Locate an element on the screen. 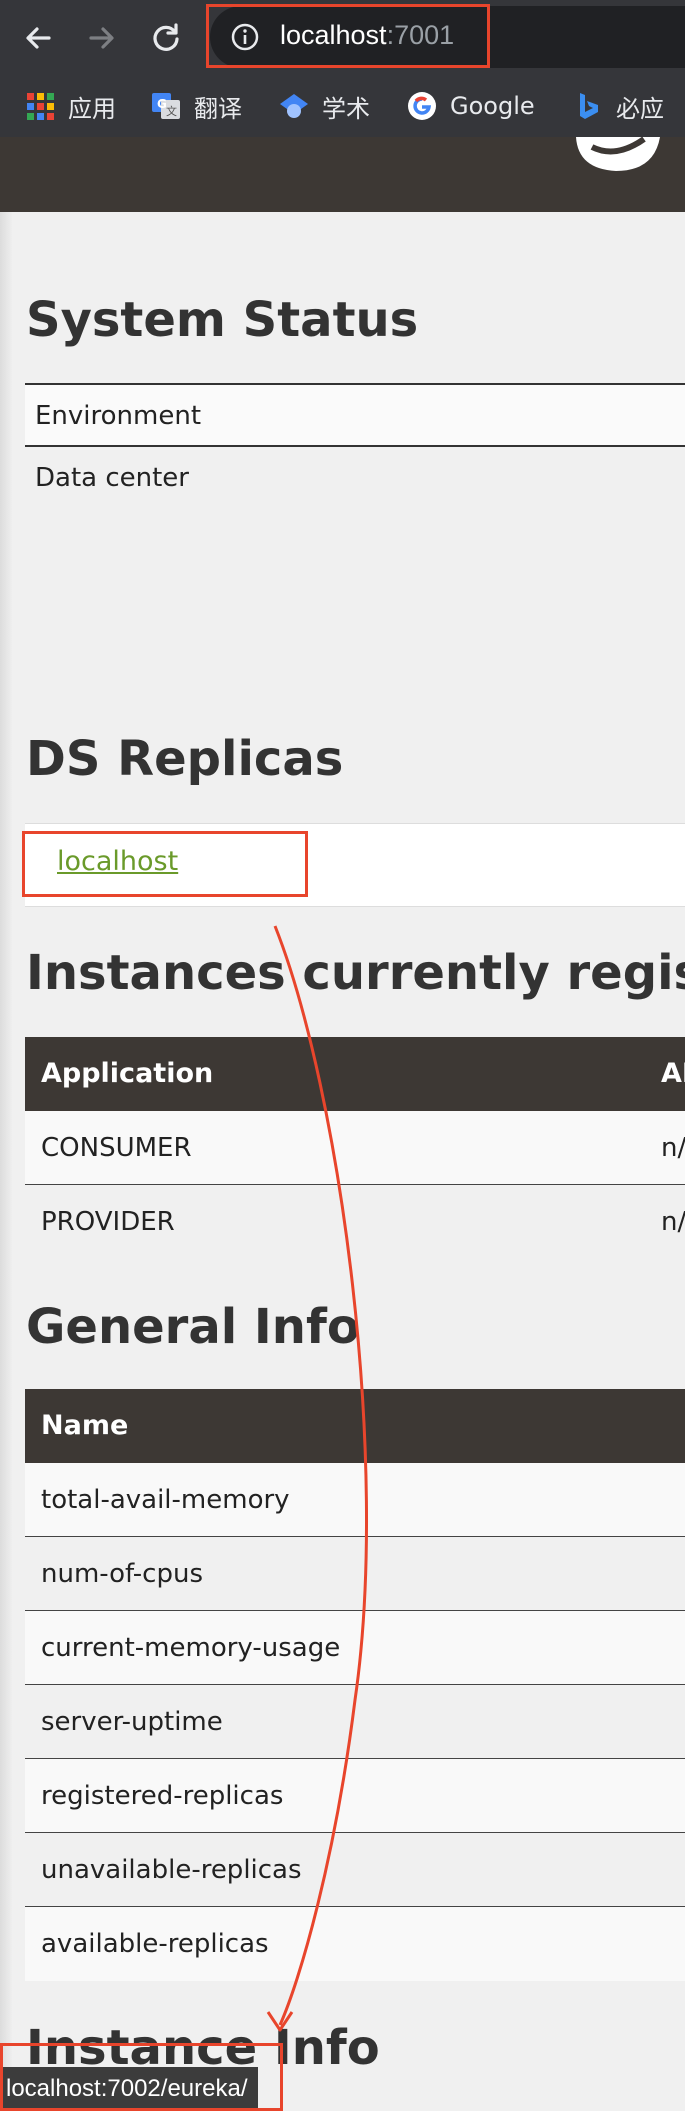 This screenshot has height=2111, width=685. annotation-arrow is located at coordinates (317, 1478).